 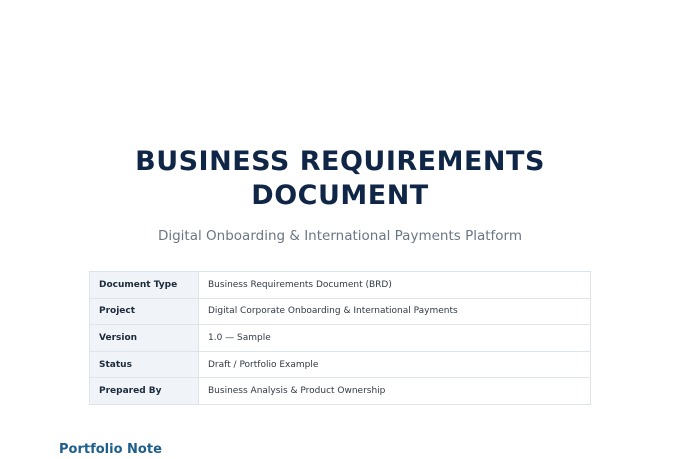 I want to click on section-heading-portfolio-note: Portfolio Note, so click(x=110, y=449).